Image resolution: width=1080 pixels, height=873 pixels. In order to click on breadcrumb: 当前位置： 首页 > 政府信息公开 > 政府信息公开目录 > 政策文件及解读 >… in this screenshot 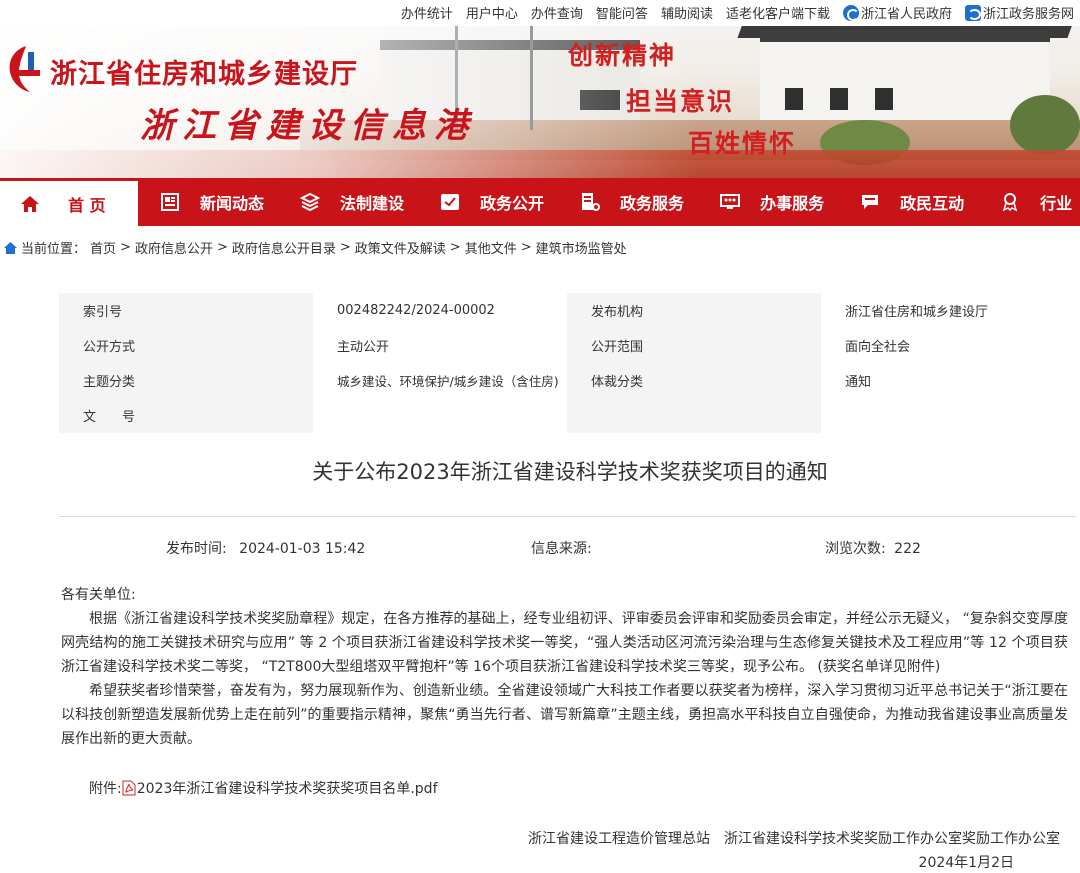, I will do `click(315, 247)`.